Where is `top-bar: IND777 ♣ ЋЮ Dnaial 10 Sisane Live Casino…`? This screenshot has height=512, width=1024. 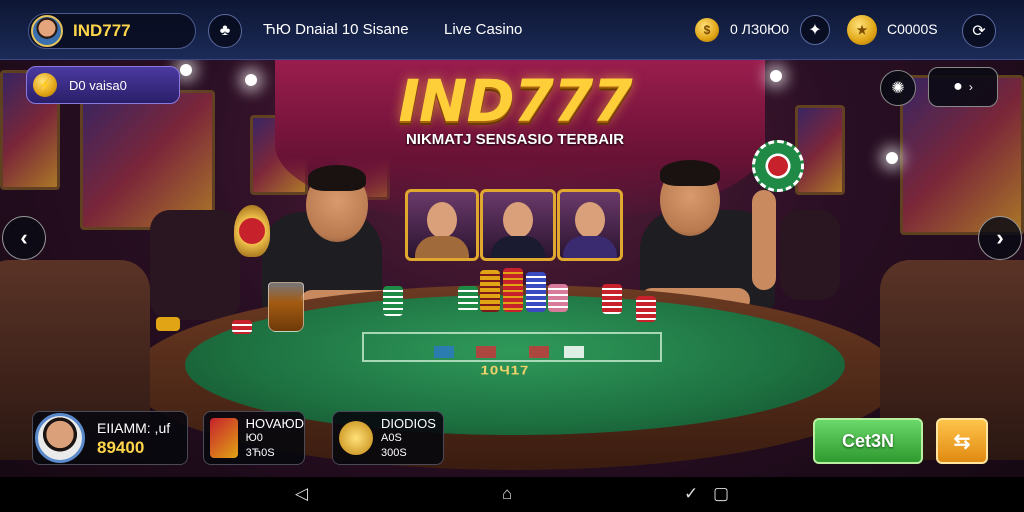
top-bar: IND777 ♣ ЋЮ Dnaial 10 Sisane Live Casino… is located at coordinates (512, 30).